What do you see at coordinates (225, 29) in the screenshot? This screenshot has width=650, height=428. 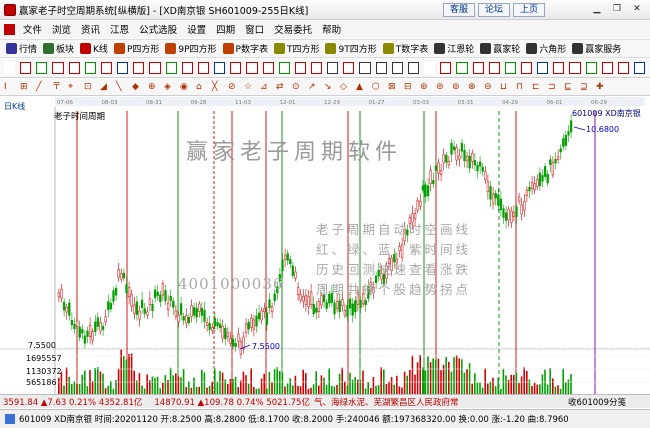 I see `menu-periods: 四期` at bounding box center [225, 29].